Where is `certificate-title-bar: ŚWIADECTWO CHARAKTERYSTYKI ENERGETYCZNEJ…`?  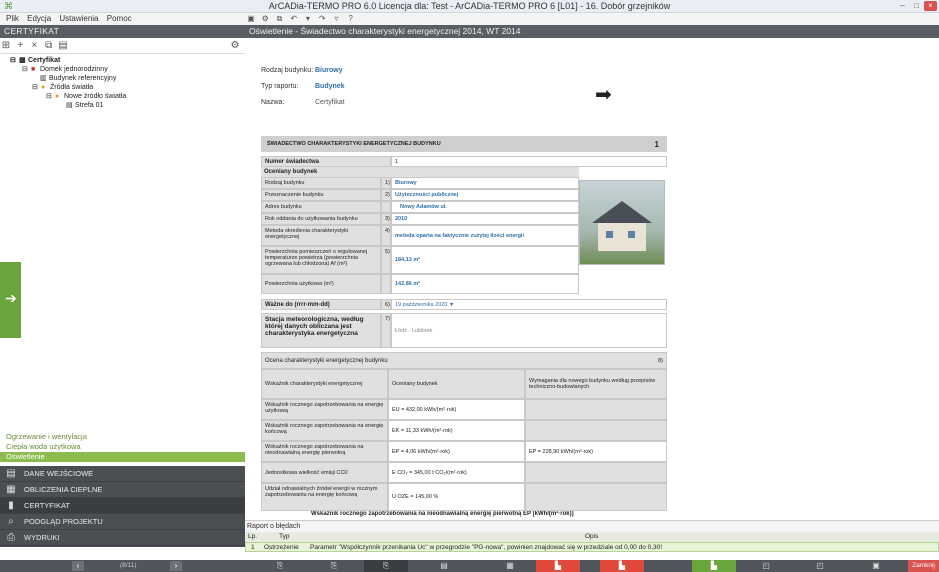 certificate-title-bar: ŚWIADECTWO CHARAKTERYSTYKI ENERGETYCZNEJ… is located at coordinates (464, 144).